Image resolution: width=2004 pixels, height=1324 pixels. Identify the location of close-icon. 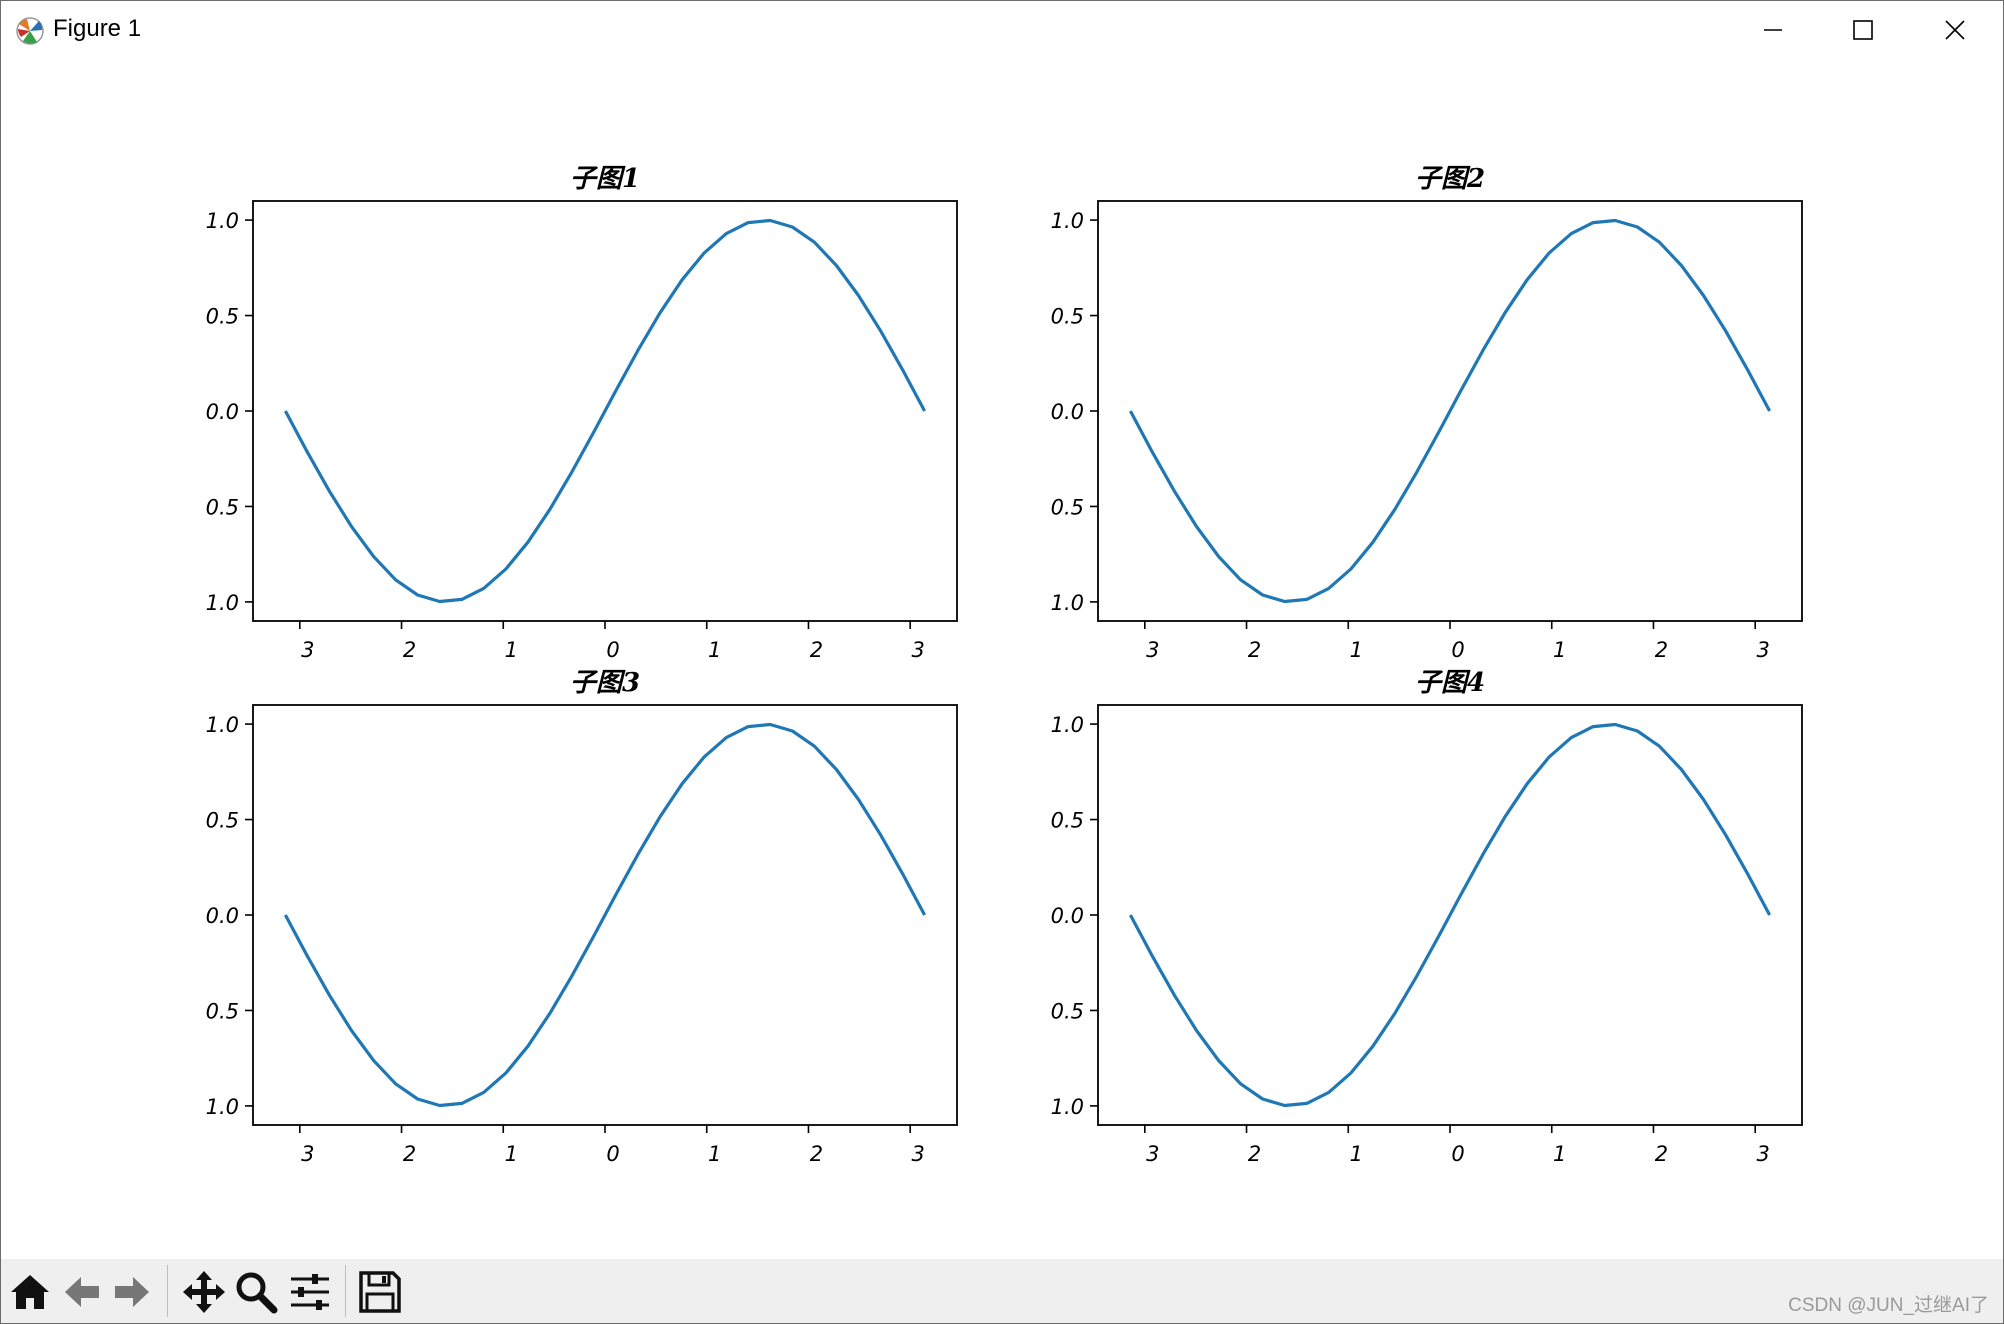
(1955, 30).